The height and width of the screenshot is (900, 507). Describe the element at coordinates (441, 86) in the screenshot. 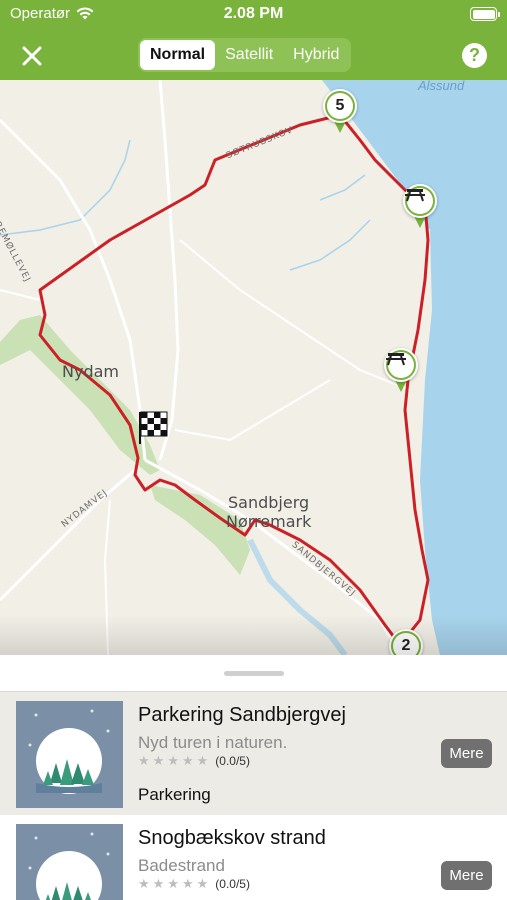

I see `water-label: Alssund` at that location.